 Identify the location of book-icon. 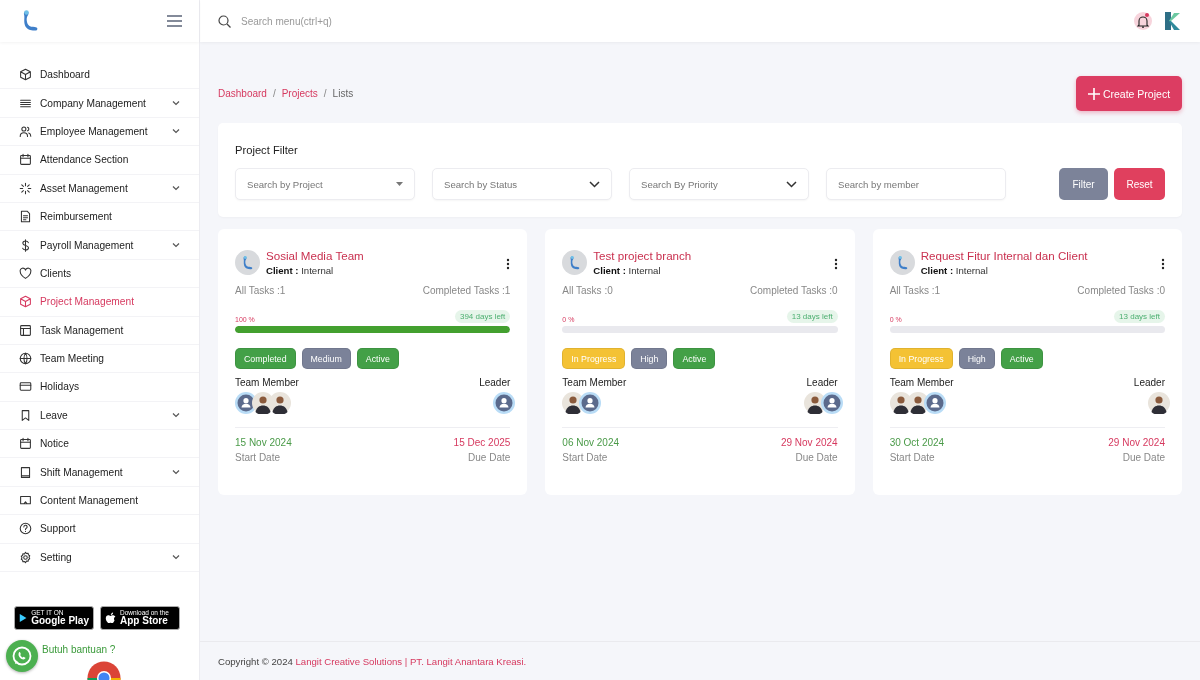
(25, 472).